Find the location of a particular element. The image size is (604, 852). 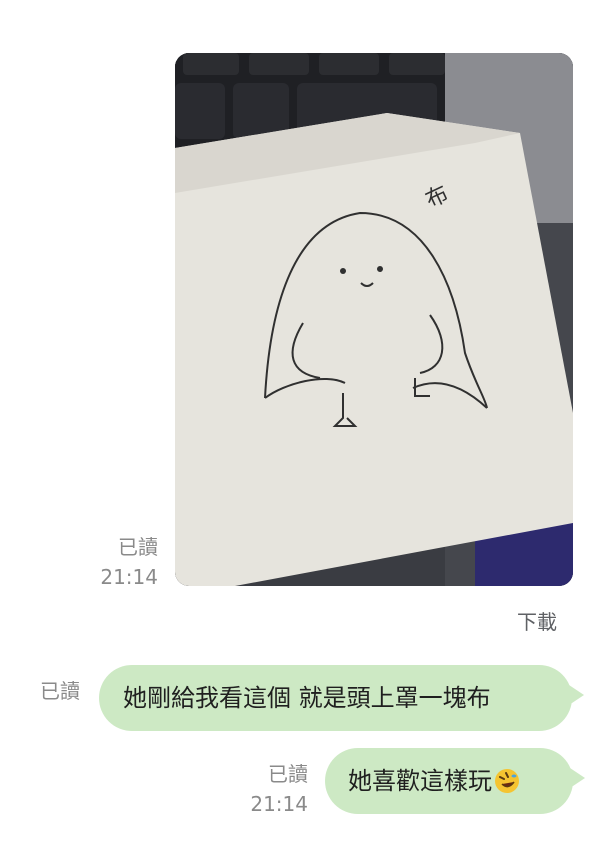

message-2-status: 已讀 is located at coordinates (60, 691).